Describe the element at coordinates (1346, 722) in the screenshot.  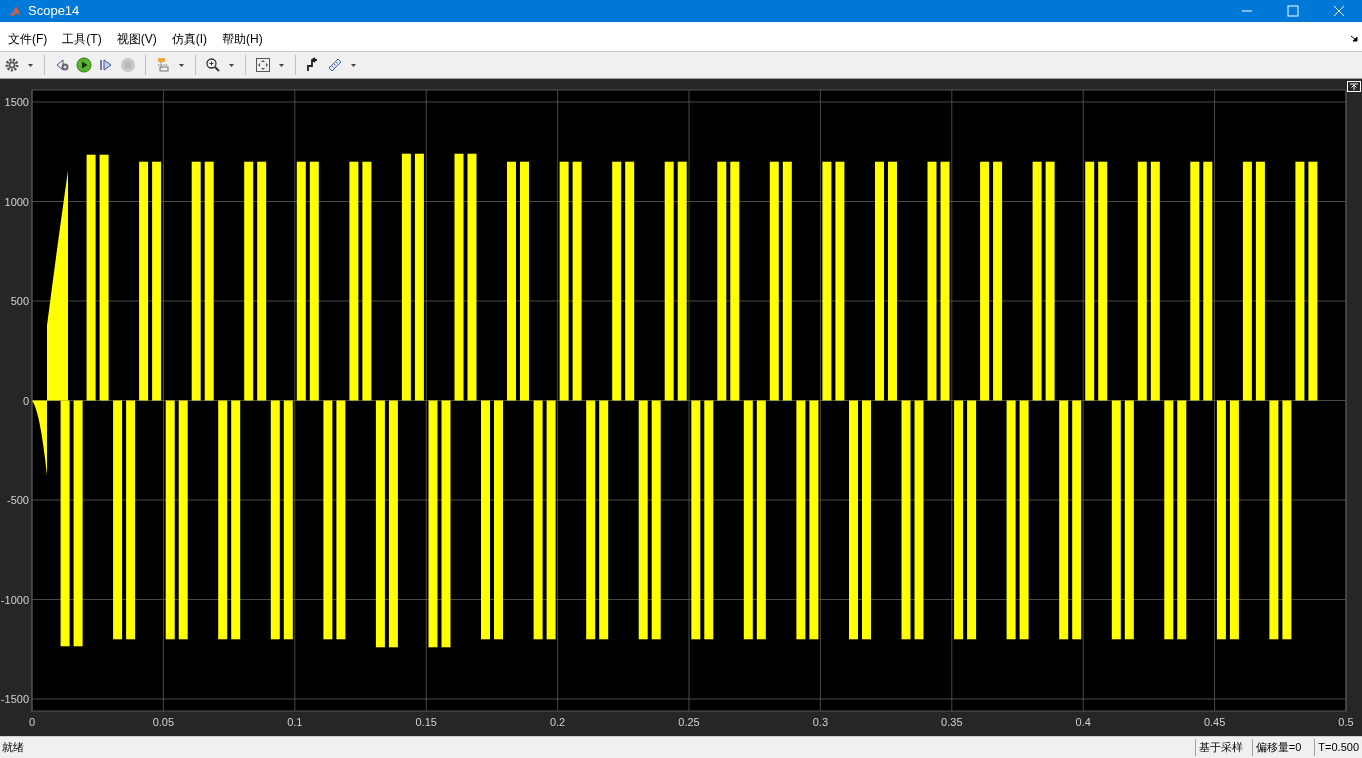
I see `x-tick-label: 0.5` at that location.